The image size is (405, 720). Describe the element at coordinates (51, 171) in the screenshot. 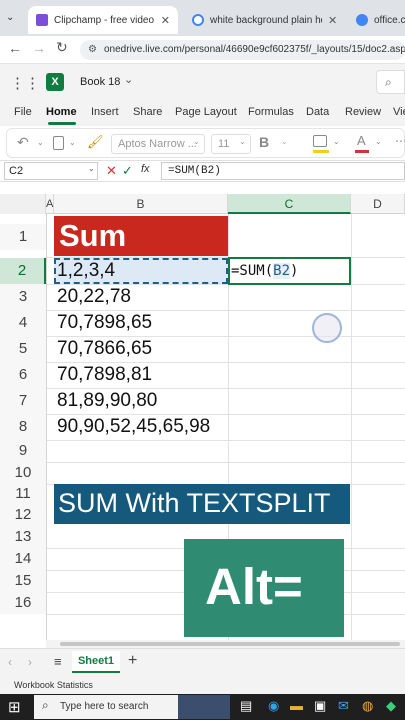

I see `name-box: C2` at that location.